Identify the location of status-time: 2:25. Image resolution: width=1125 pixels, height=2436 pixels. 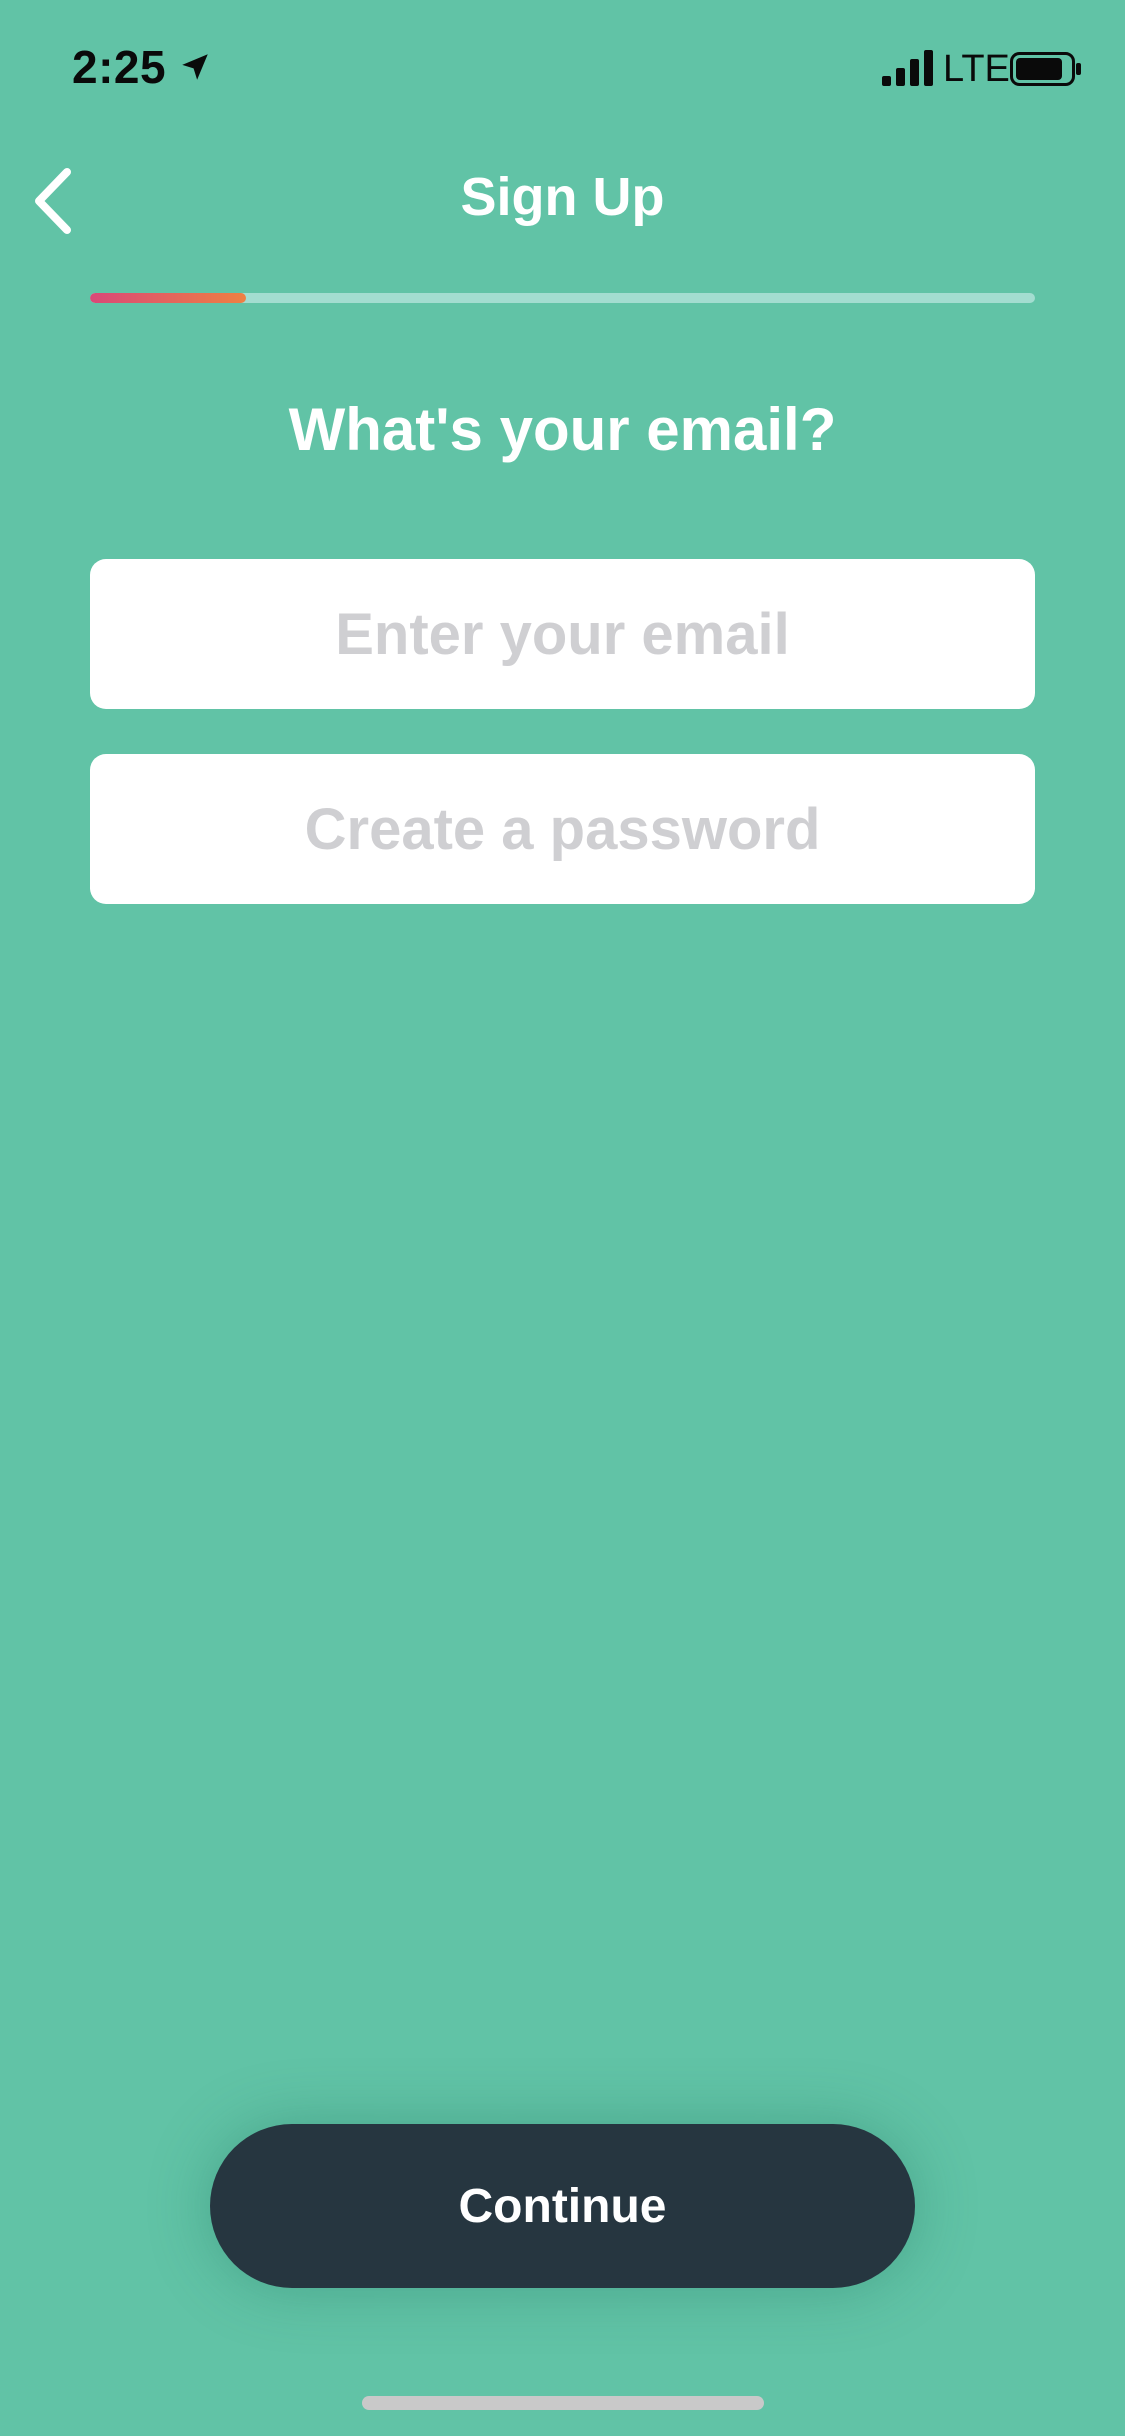
(119, 67).